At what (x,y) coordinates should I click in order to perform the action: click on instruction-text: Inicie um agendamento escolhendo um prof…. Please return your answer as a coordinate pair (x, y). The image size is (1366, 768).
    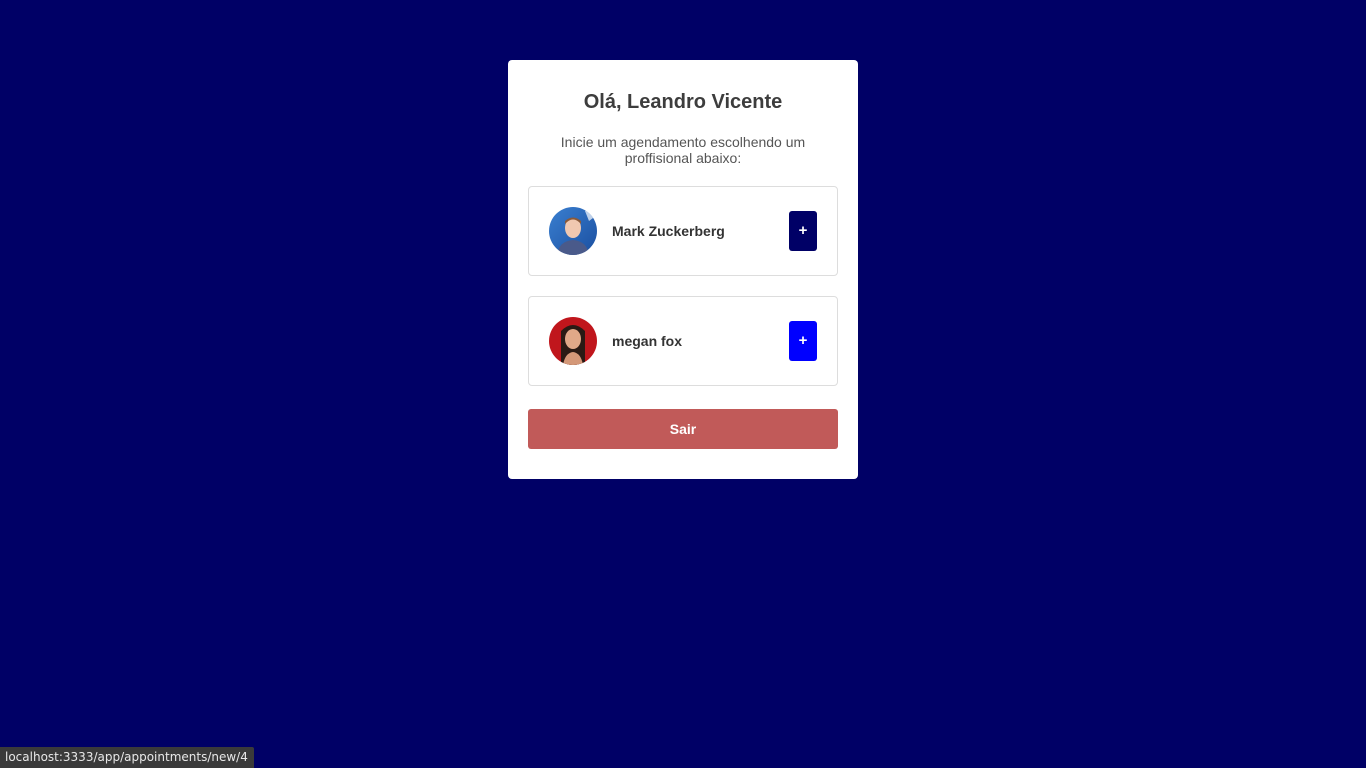
    Looking at the image, I should click on (683, 150).